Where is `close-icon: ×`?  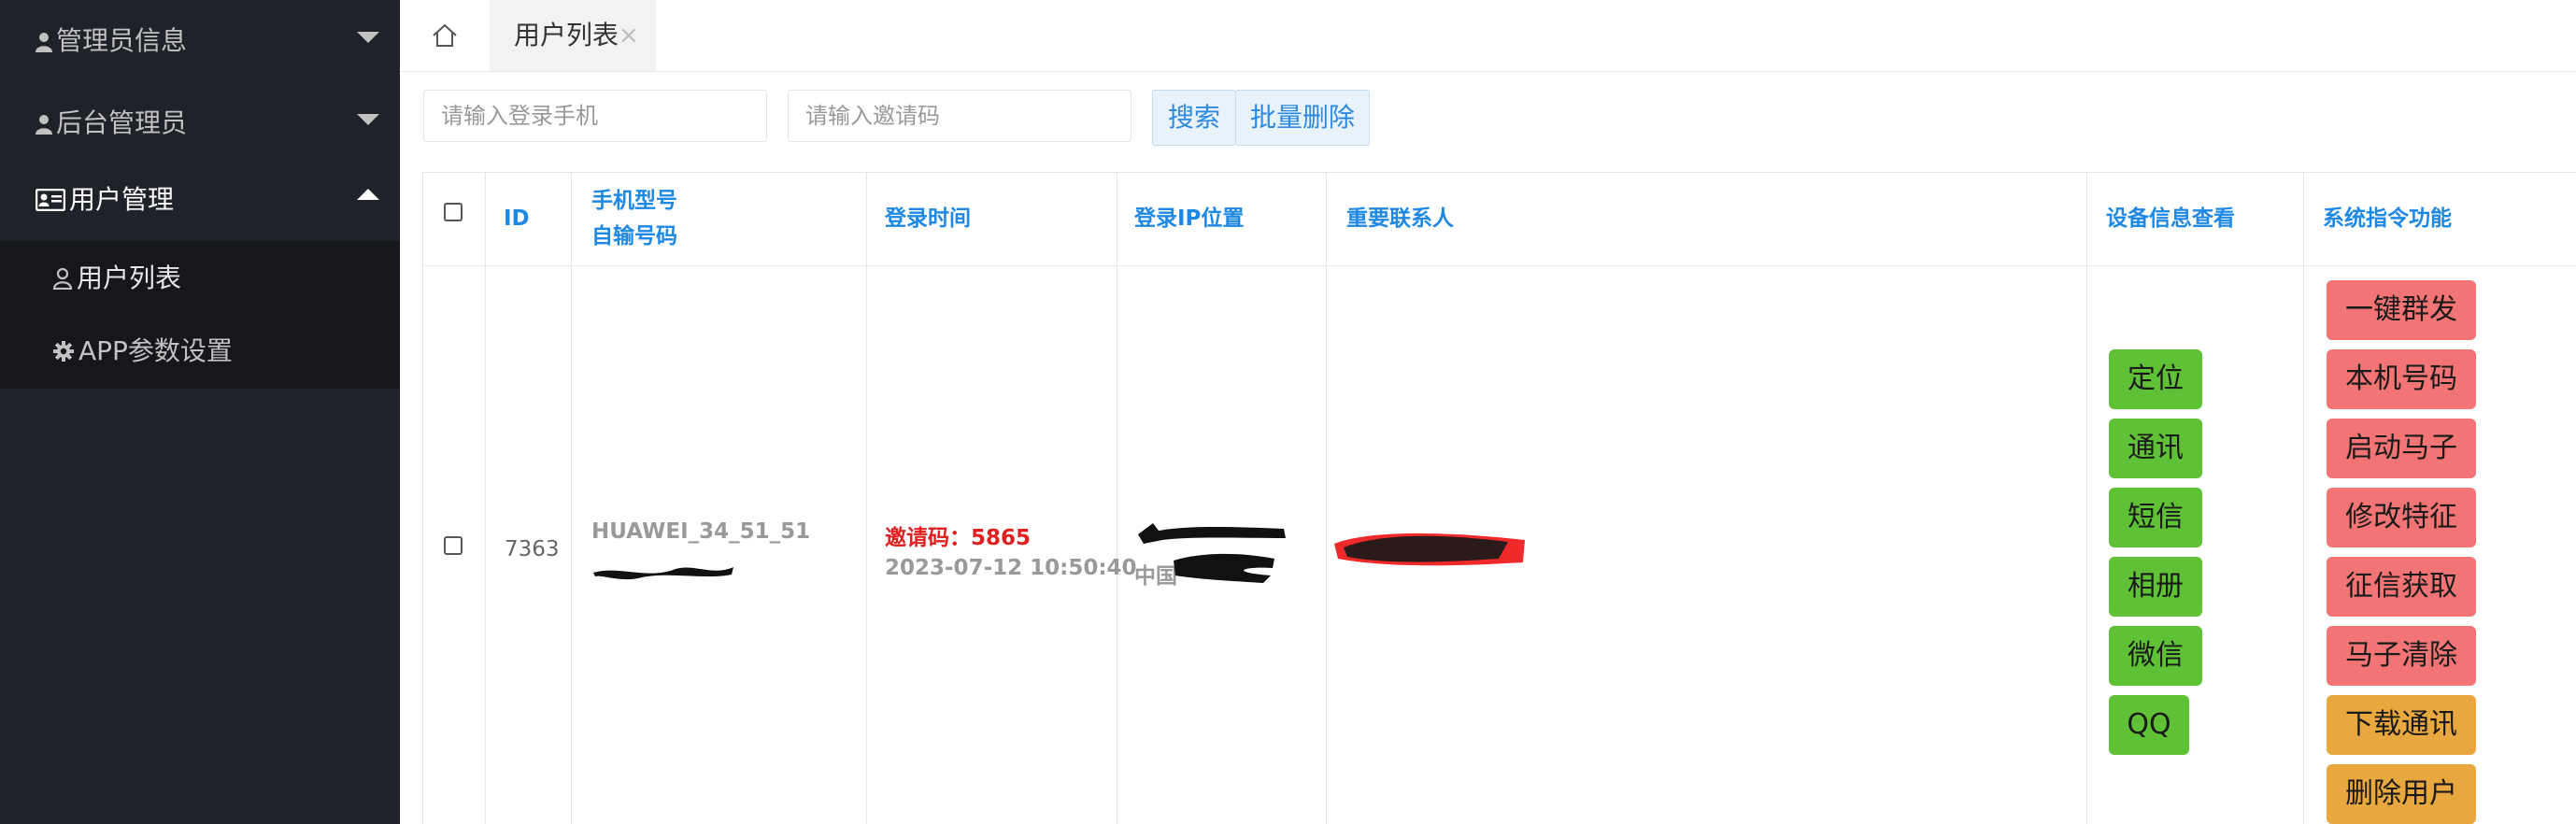
close-icon: × is located at coordinates (629, 35).